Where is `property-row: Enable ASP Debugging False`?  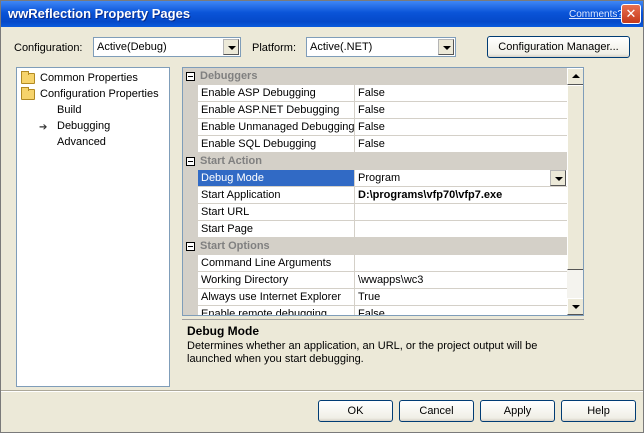 property-row: Enable ASP Debugging False is located at coordinates (375, 93).